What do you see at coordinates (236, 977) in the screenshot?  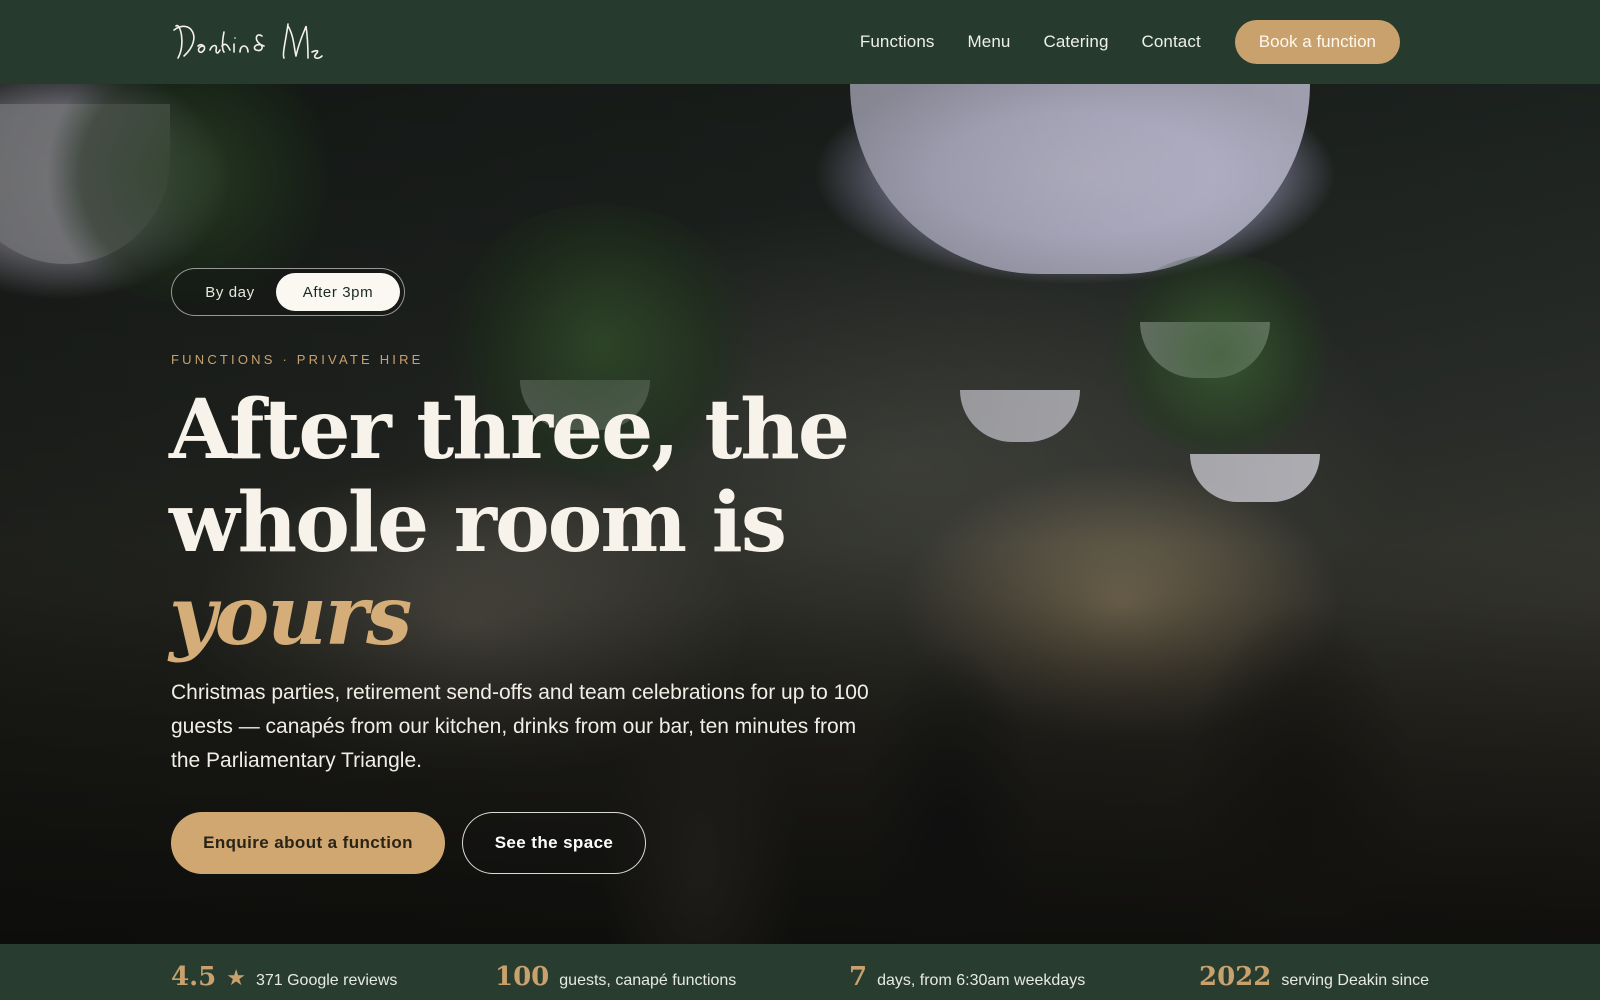 I see `star-icon: ★` at bounding box center [236, 977].